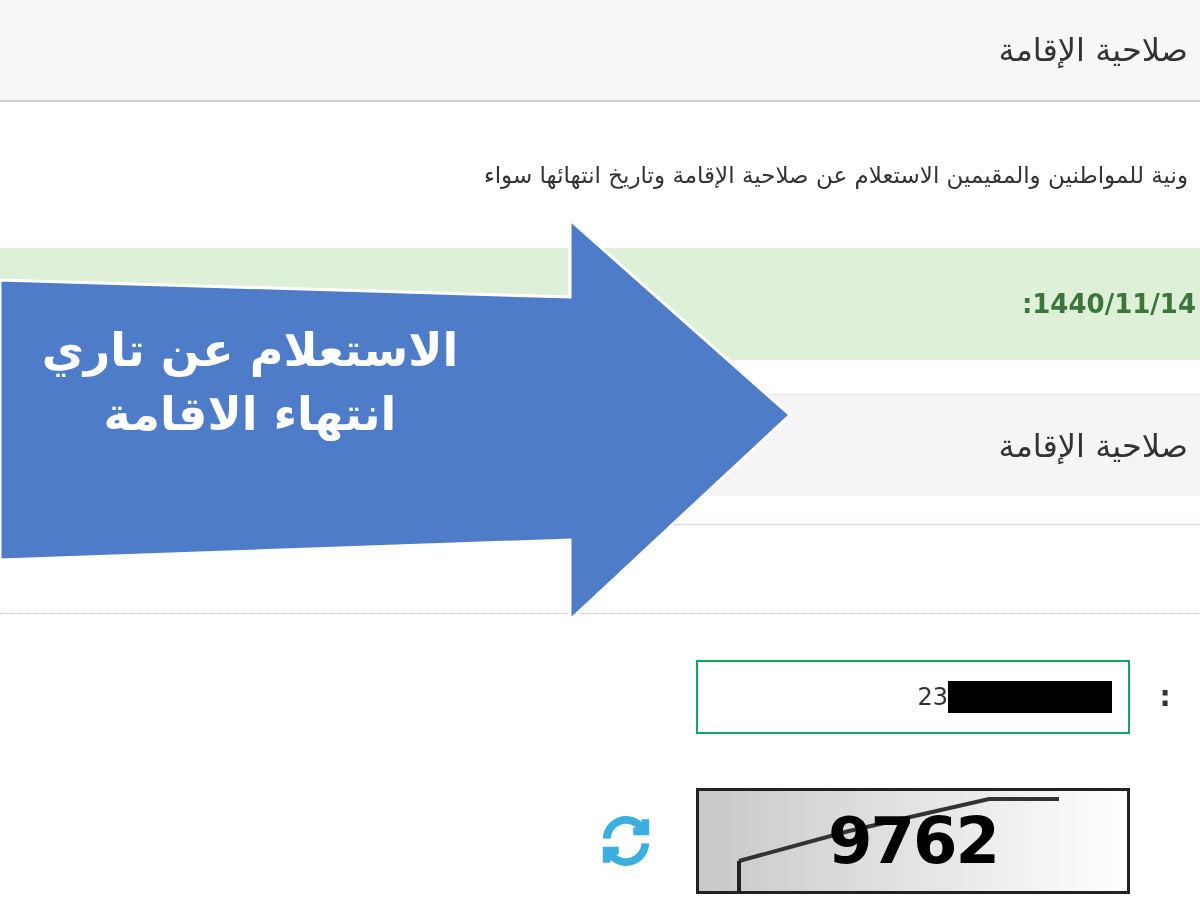  I want to click on field-label: :, so click(1165, 697).